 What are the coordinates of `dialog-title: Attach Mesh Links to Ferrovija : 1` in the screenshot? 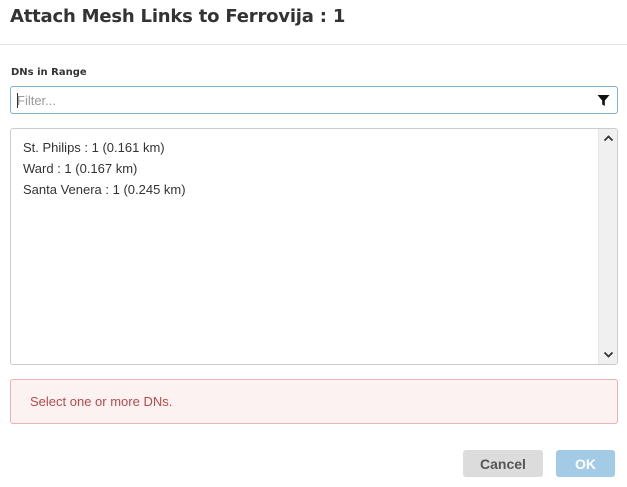 It's located at (178, 16).